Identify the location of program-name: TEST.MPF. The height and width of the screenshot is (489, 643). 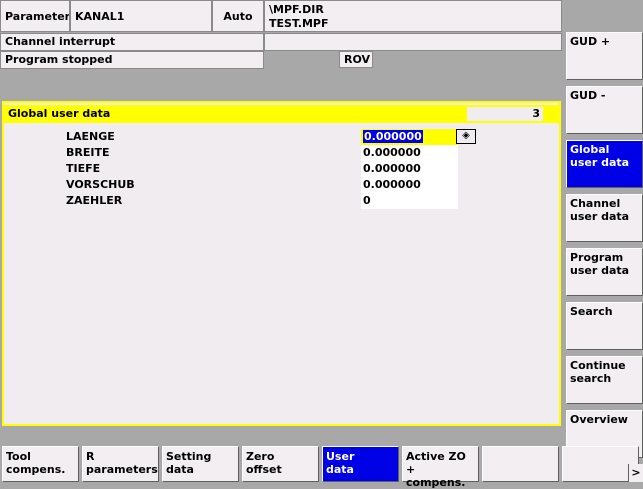
(299, 23).